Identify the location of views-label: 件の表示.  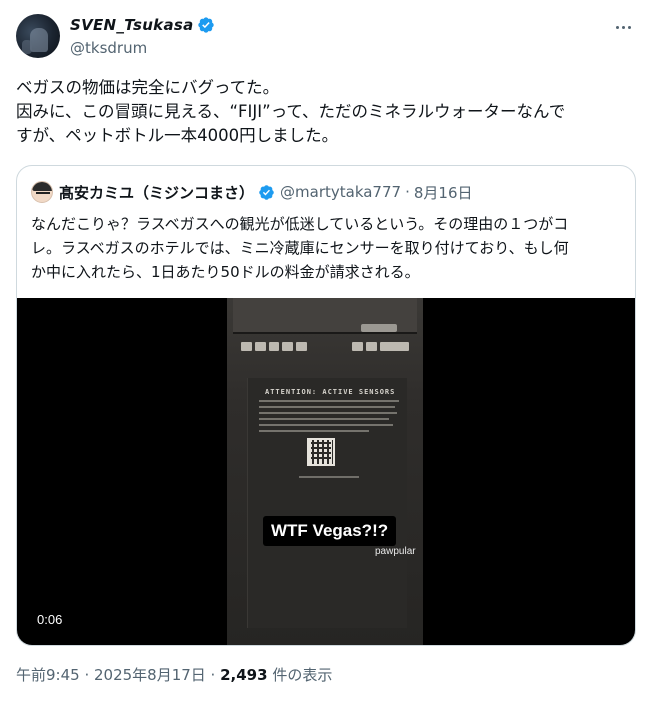
(300, 675).